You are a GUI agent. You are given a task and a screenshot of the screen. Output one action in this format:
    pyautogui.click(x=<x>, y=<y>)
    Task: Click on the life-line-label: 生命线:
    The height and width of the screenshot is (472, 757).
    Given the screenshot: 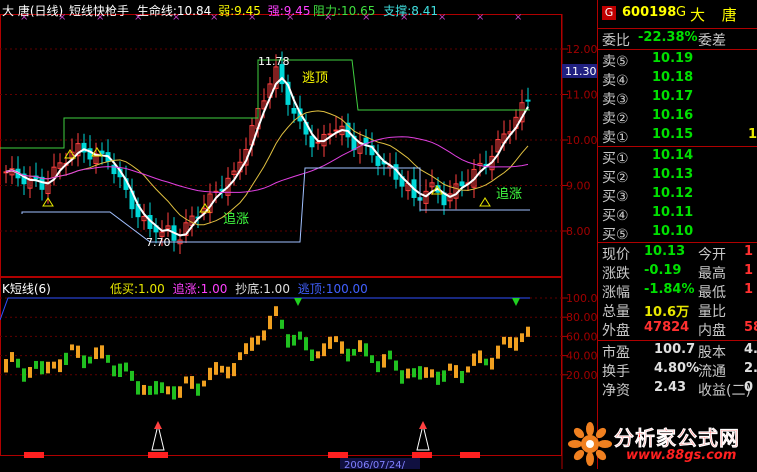 What is the action you would take?
    pyautogui.click(x=156, y=11)
    